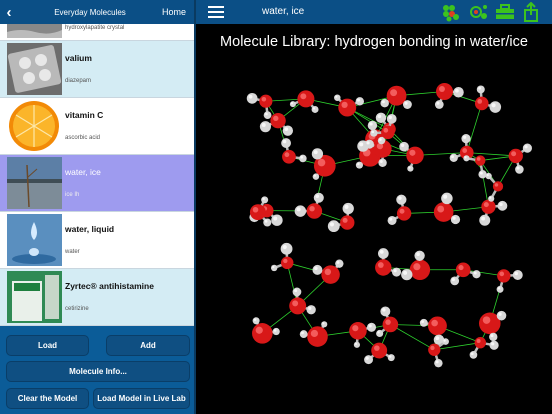 Image resolution: width=552 pixels, height=414 pixels. I want to click on list-item-name: Zyrtec® antihistamine, so click(109, 286).